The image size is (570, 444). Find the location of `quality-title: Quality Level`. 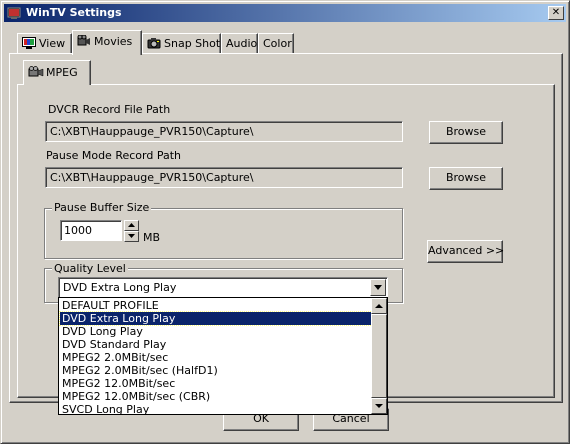

quality-title: Quality Level is located at coordinates (90, 268).